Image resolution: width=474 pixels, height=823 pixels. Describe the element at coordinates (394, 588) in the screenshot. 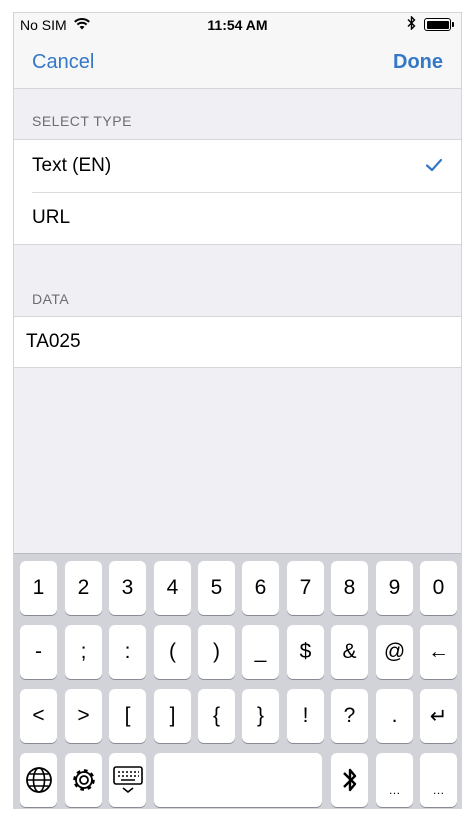

I see `key-9: 9` at that location.